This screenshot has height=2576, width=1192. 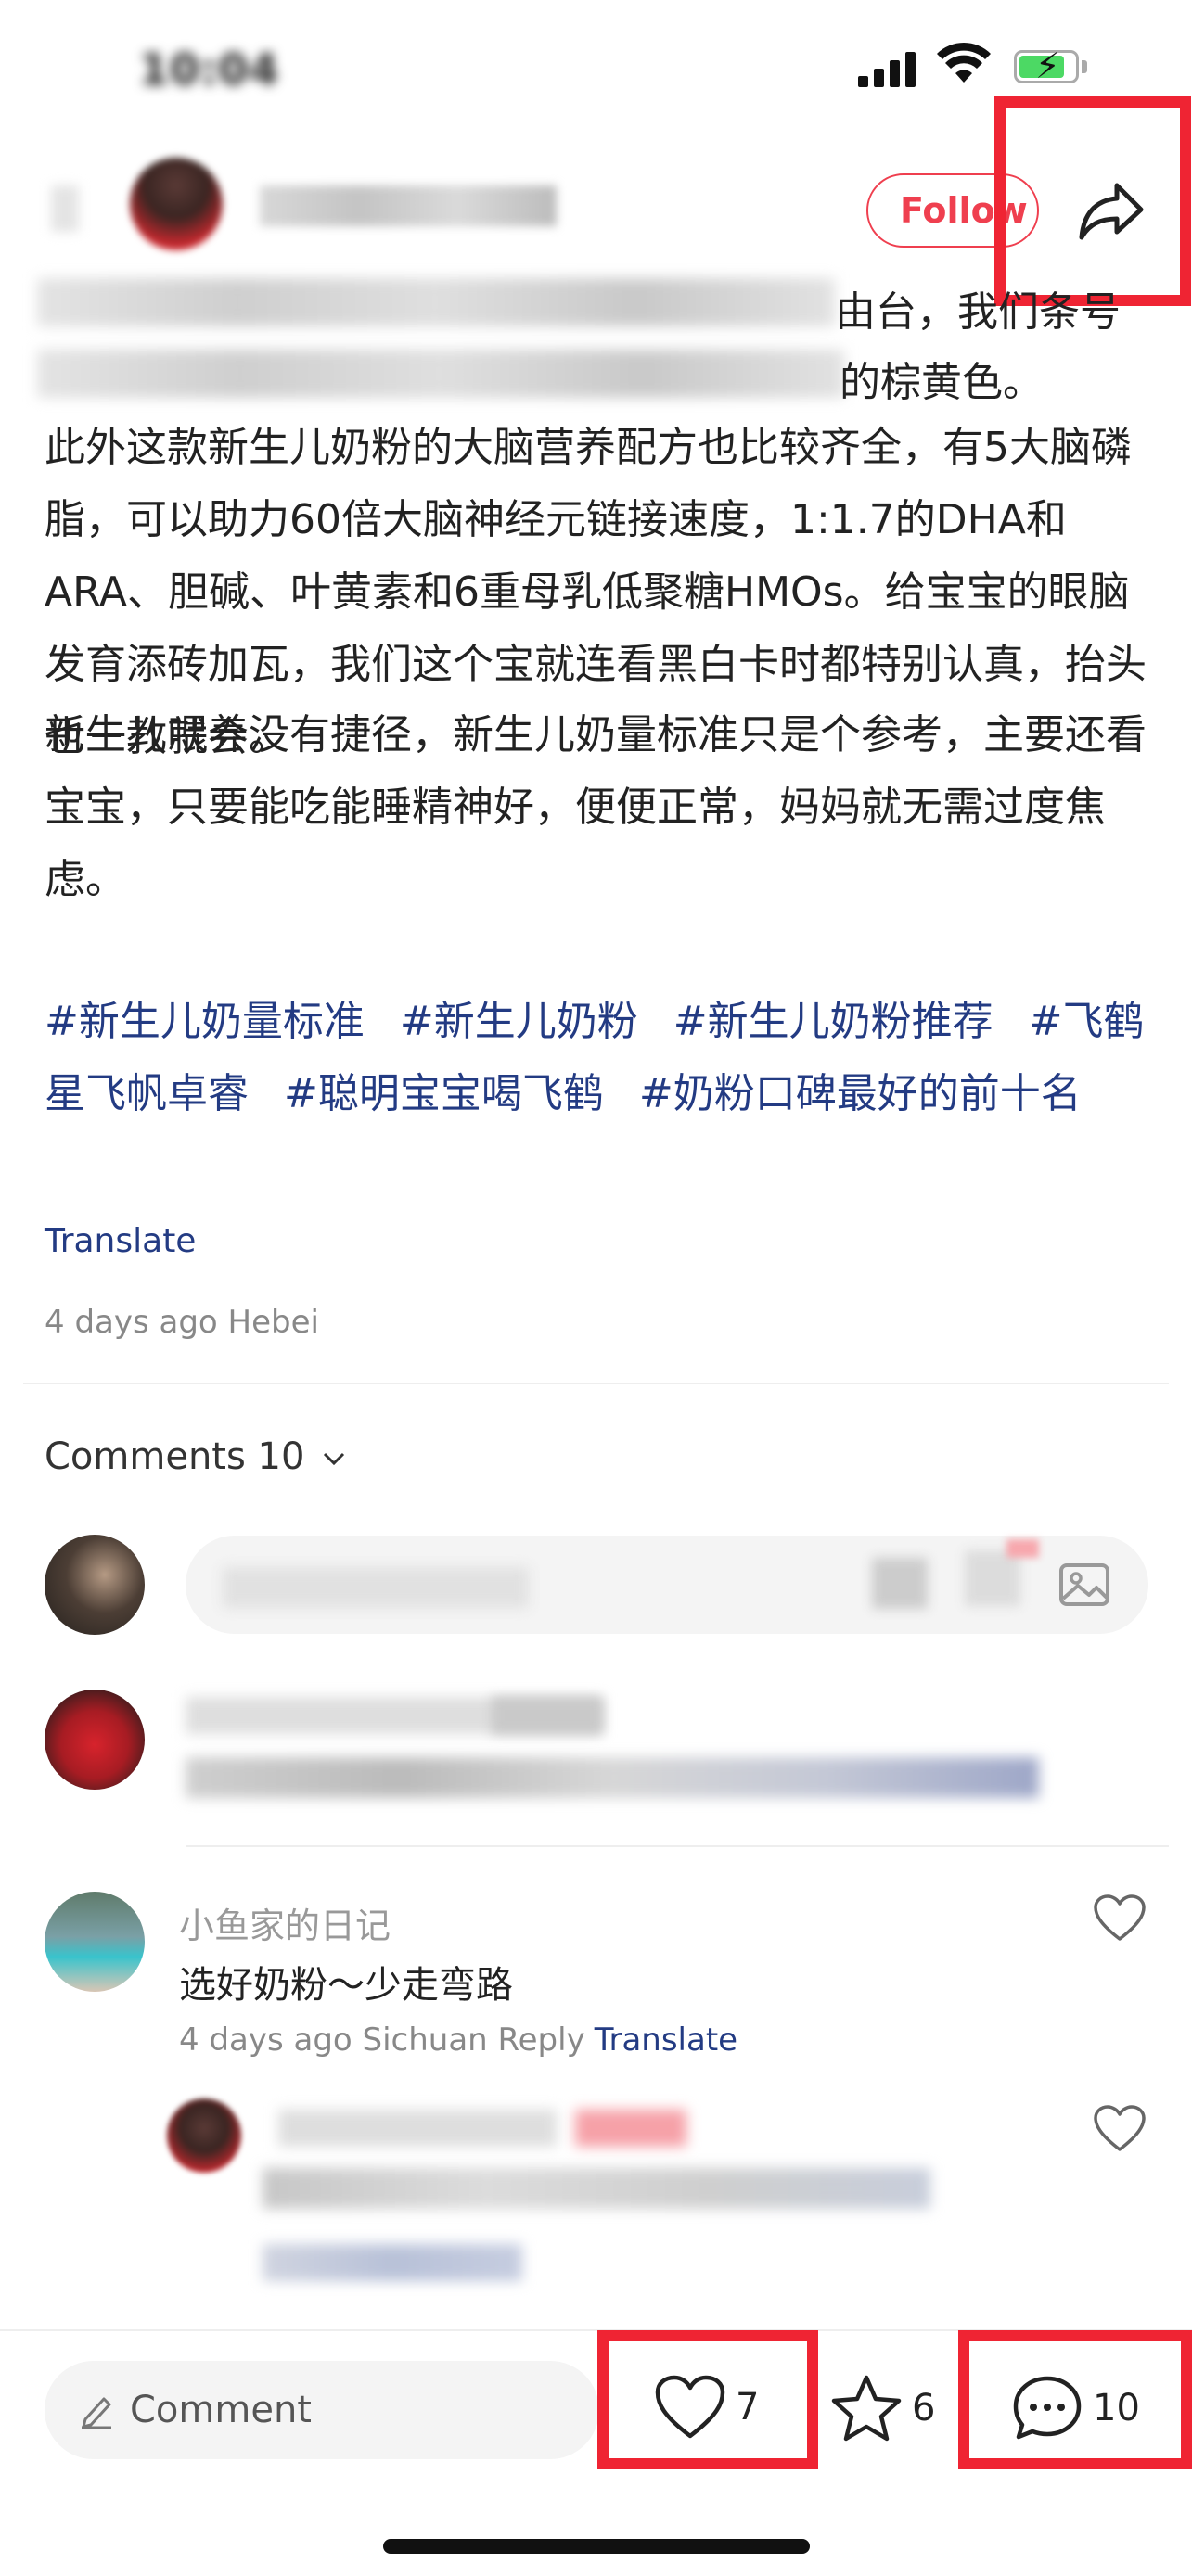 I want to click on post-meta: 4 days ago Hebei, so click(x=182, y=1323).